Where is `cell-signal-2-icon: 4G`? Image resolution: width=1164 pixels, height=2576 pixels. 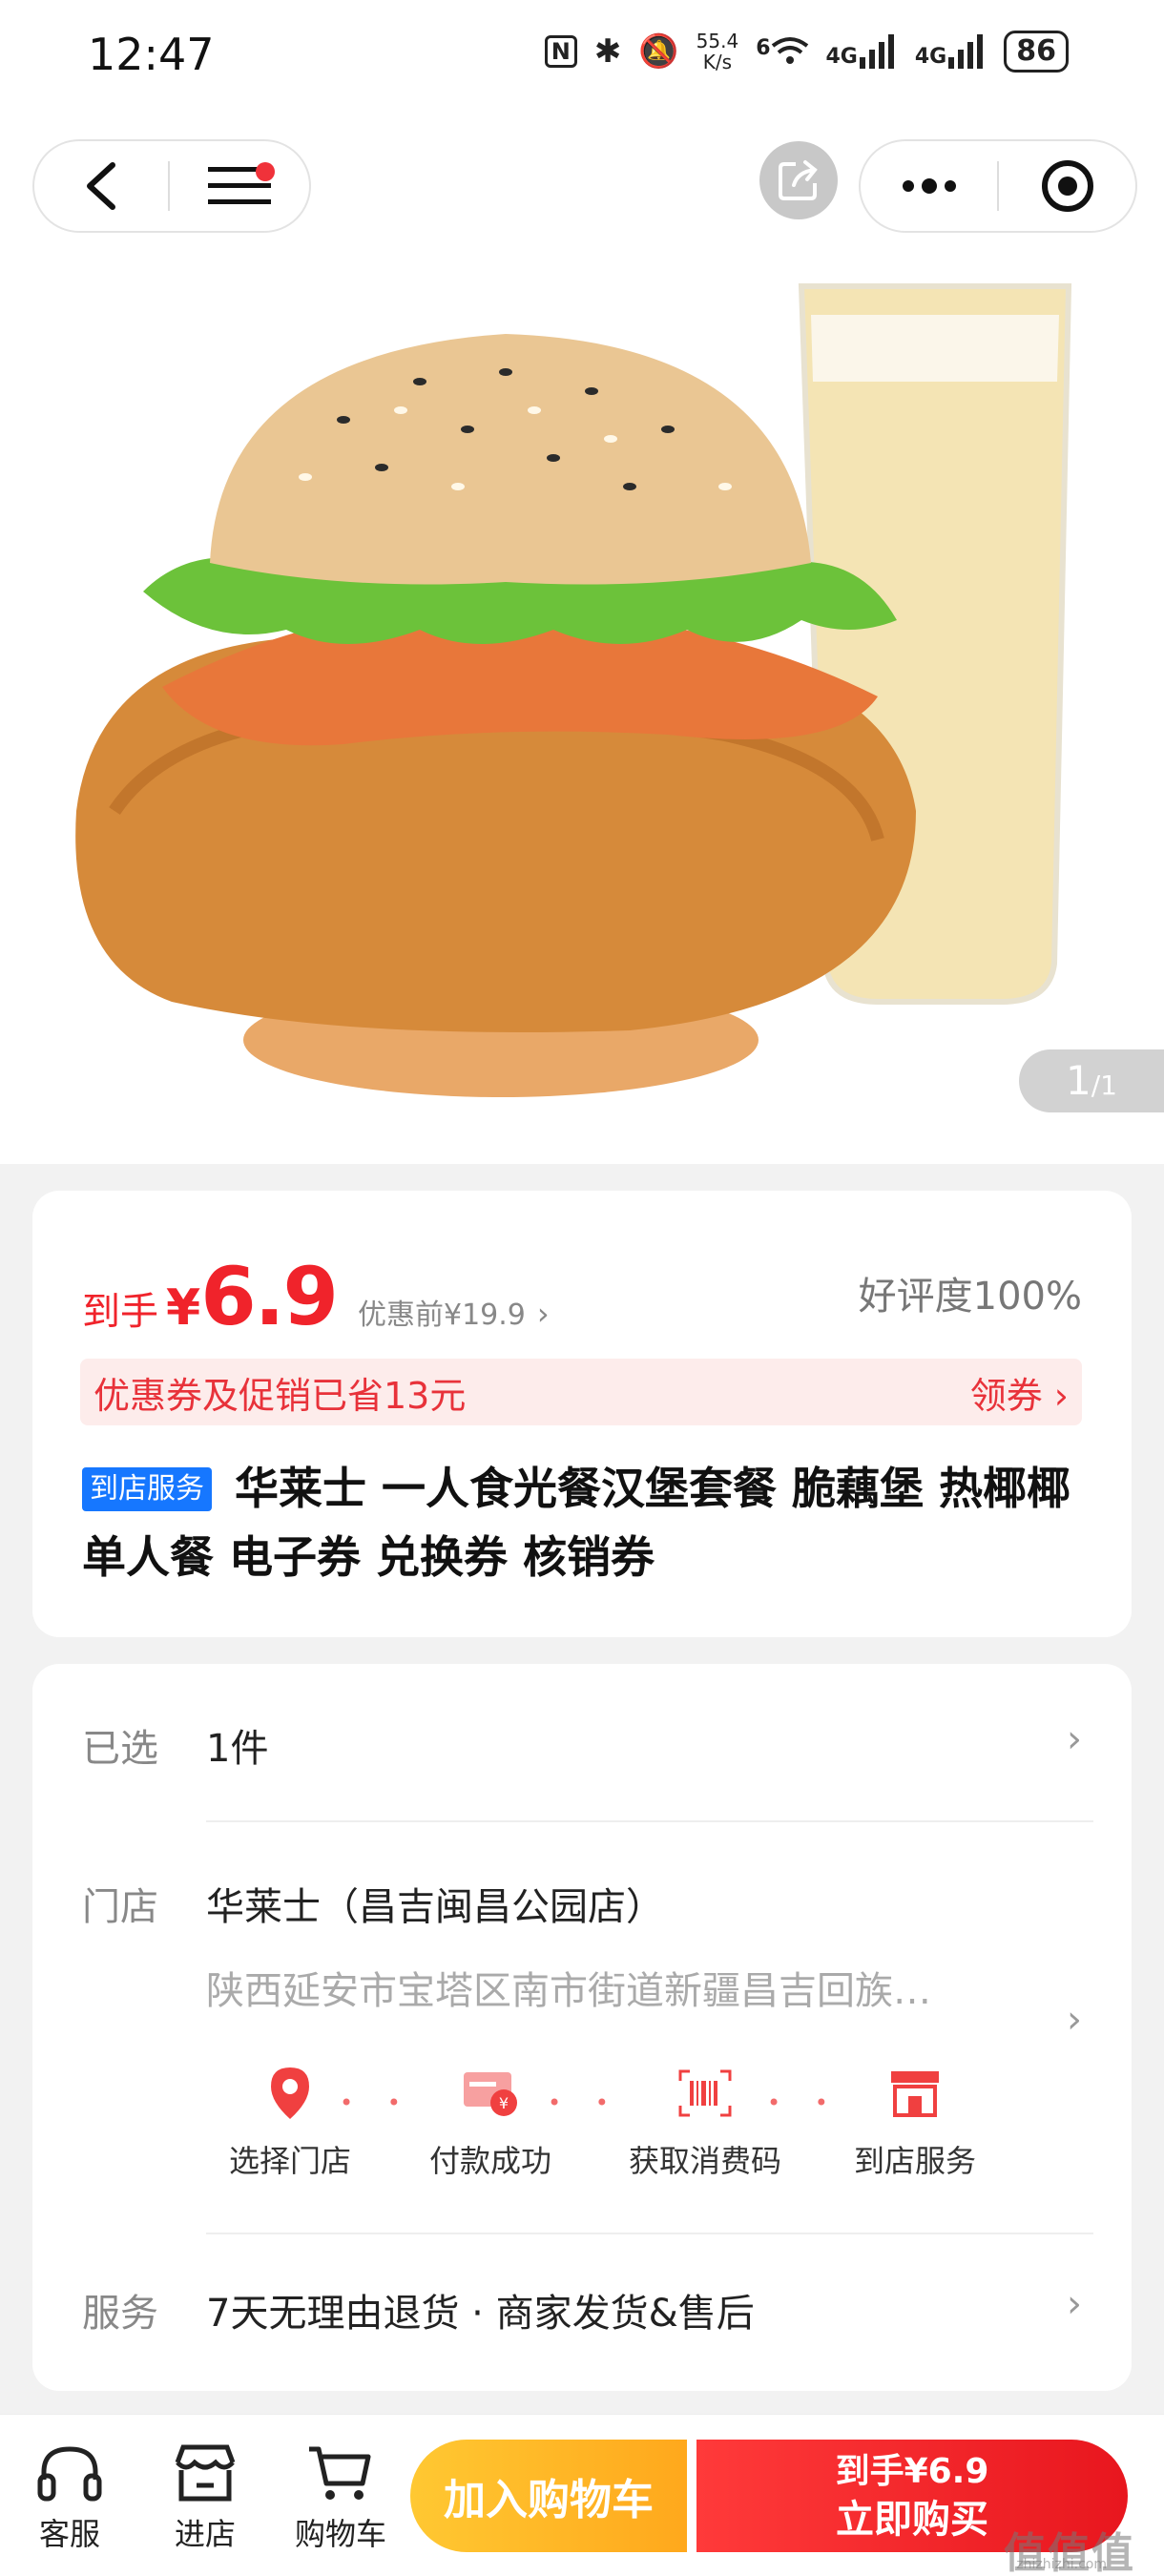 cell-signal-2-icon: 4G is located at coordinates (951, 51).